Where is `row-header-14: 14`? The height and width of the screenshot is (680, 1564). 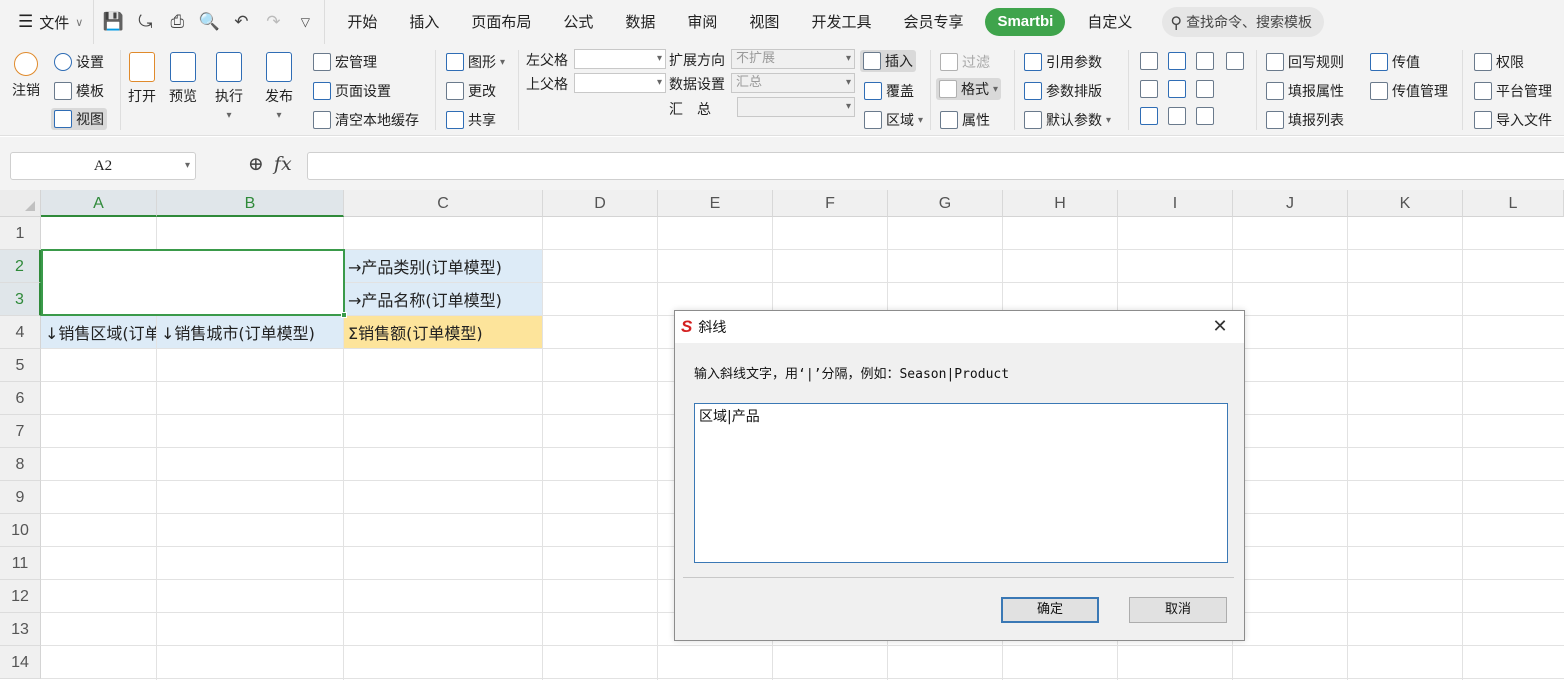
row-header-14: 14 is located at coordinates (20, 662).